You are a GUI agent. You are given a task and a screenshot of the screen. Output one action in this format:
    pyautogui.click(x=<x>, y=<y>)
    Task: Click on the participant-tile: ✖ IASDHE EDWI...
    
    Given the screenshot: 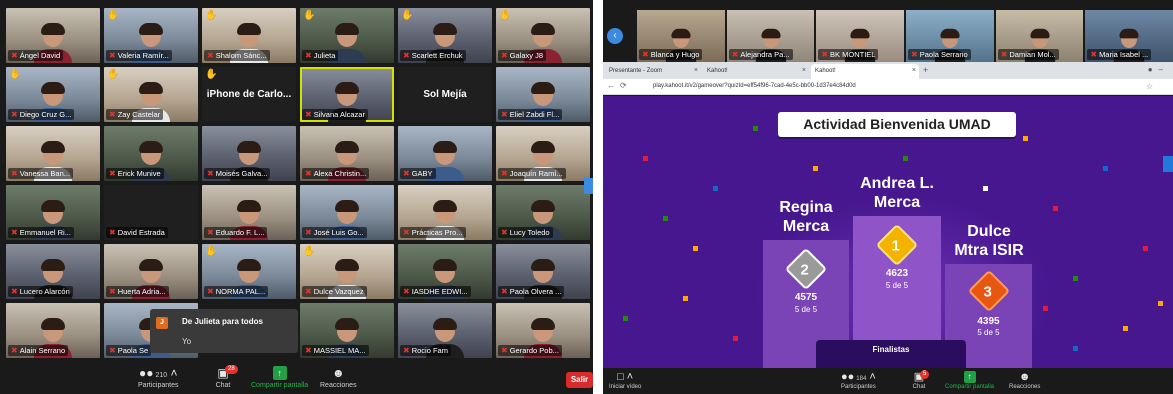 What is the action you would take?
    pyautogui.click(x=445, y=271)
    